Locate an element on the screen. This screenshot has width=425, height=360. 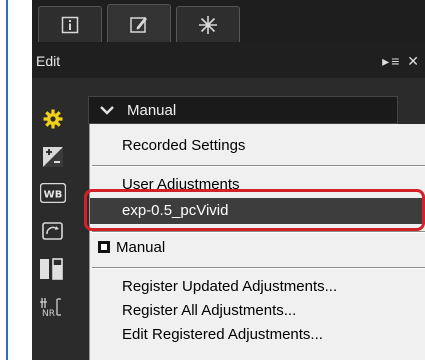
chevron-down-icon is located at coordinates (107, 110).